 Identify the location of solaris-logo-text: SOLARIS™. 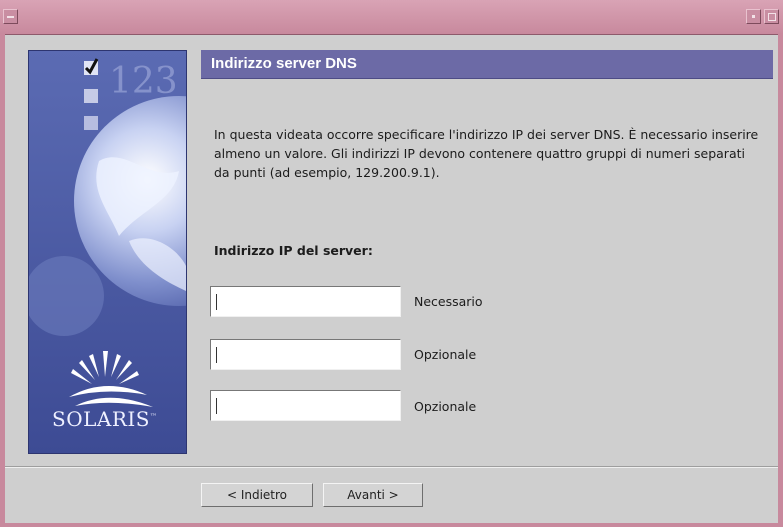
(105, 419).